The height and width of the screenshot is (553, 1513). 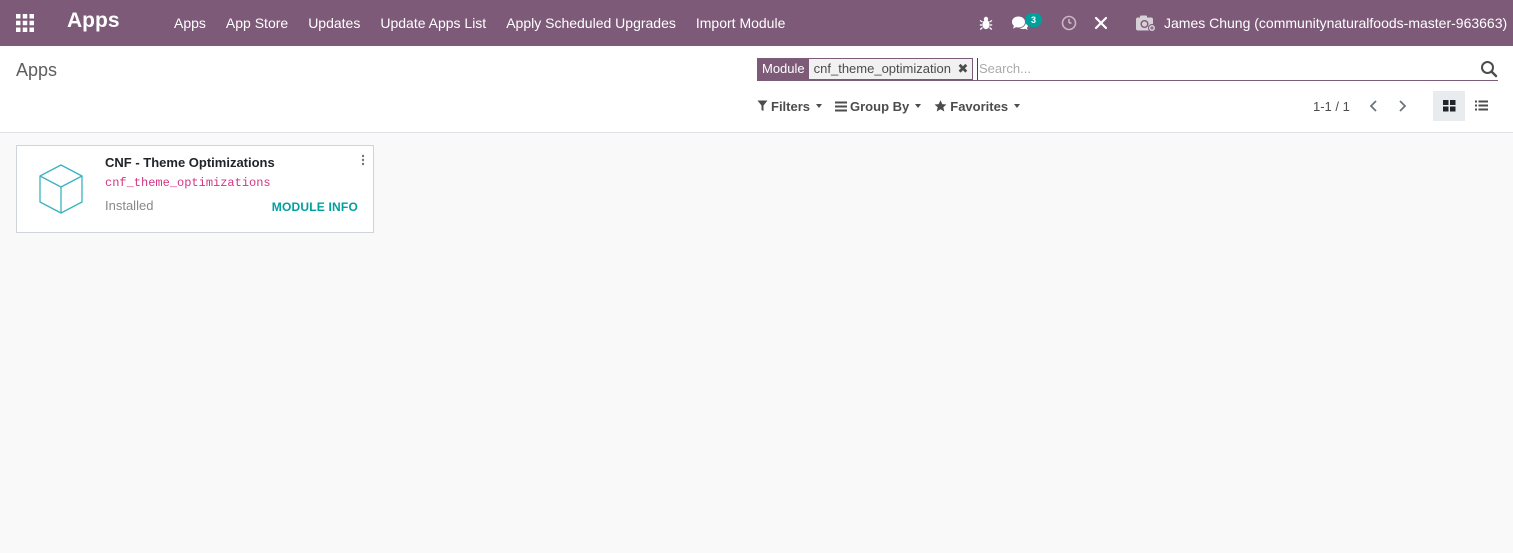 I want to click on card-menu-dots-icon, so click(x=363, y=160).